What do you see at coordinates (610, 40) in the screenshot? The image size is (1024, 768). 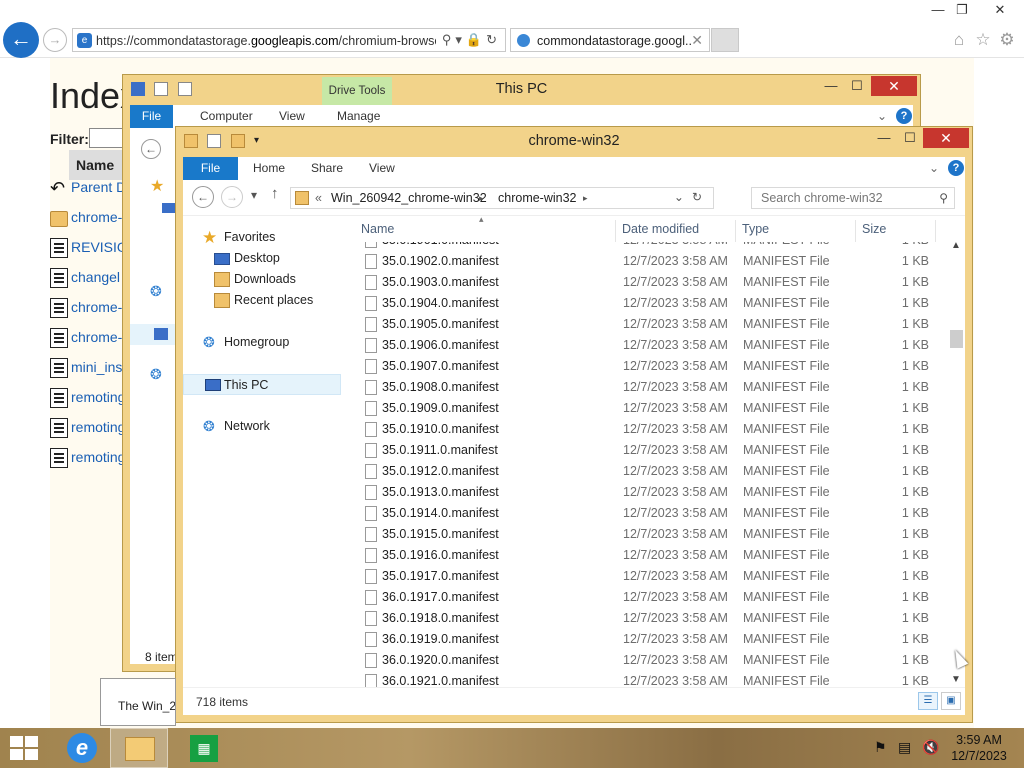 I see `browser-tab: commondatastorage.googl... ✕` at bounding box center [610, 40].